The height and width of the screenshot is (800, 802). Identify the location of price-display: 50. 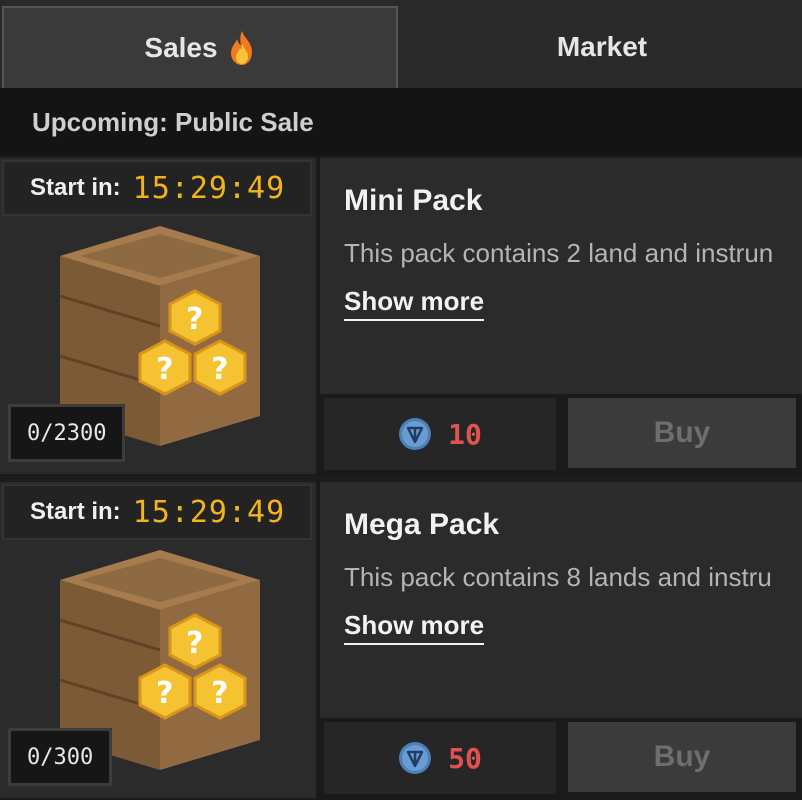
(440, 758).